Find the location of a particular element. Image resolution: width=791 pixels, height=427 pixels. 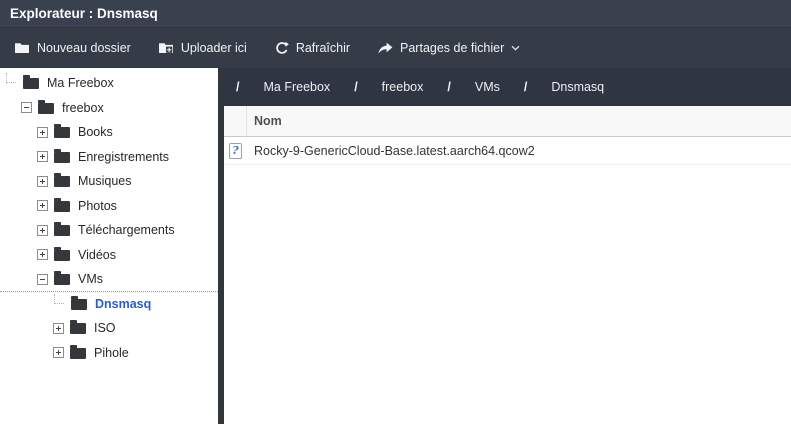

tree-item-photos: Photos is located at coordinates (109, 206).